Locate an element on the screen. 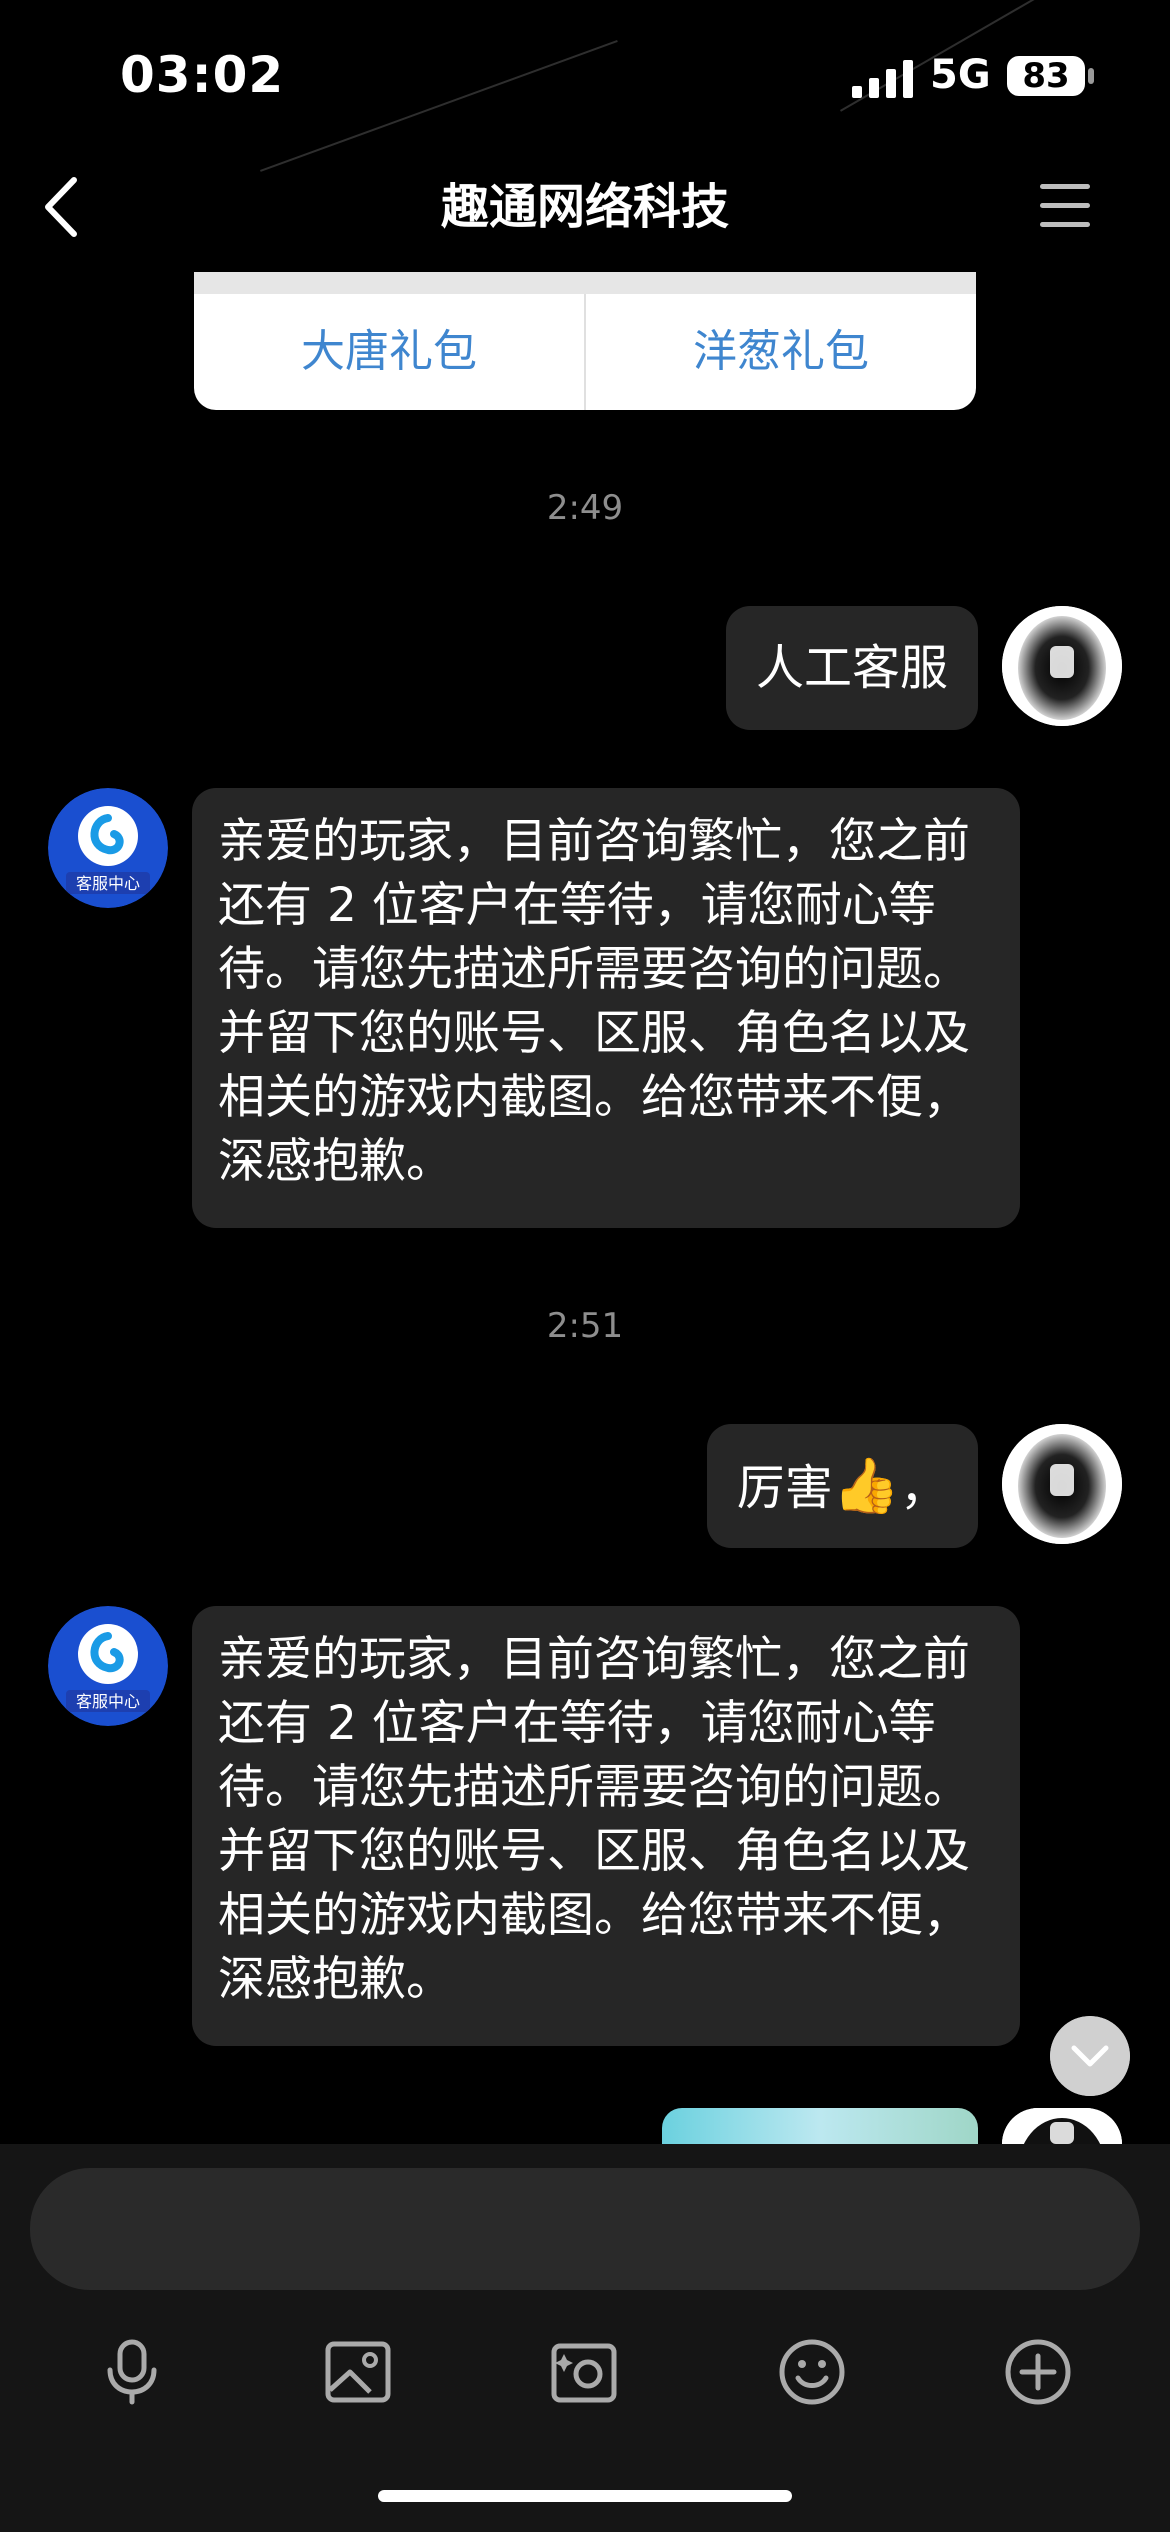 Image resolution: width=1170 pixels, height=2532 pixels. hamburger-menu-icon is located at coordinates (1065, 206).